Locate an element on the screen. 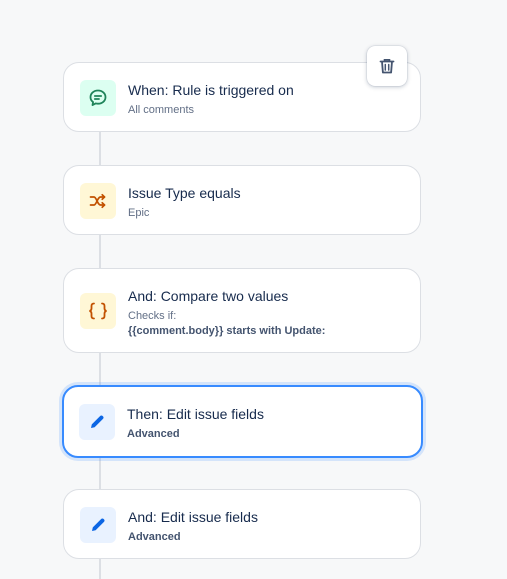 The width and height of the screenshot is (507, 579). edit-issue-fields-card: Then: Edit issue fields Advanced is located at coordinates (242, 421).